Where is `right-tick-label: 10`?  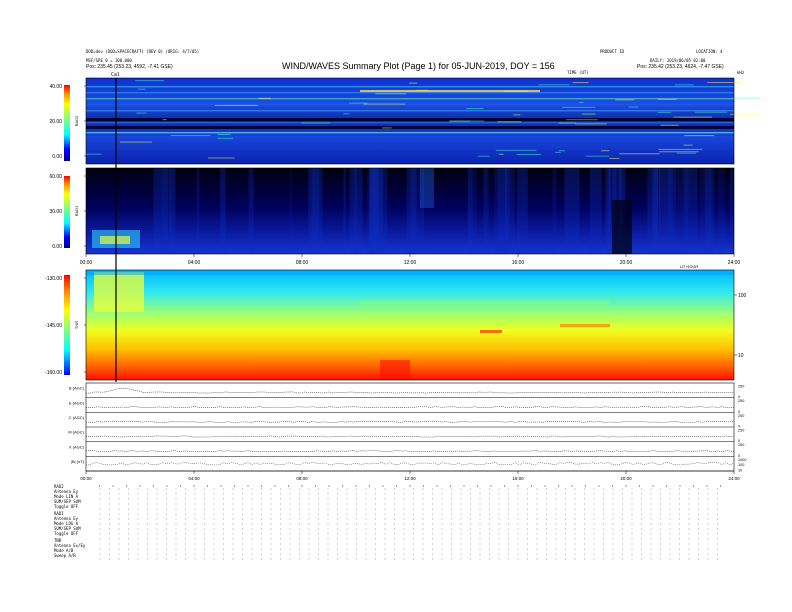 right-tick-label: 10 is located at coordinates (741, 356).